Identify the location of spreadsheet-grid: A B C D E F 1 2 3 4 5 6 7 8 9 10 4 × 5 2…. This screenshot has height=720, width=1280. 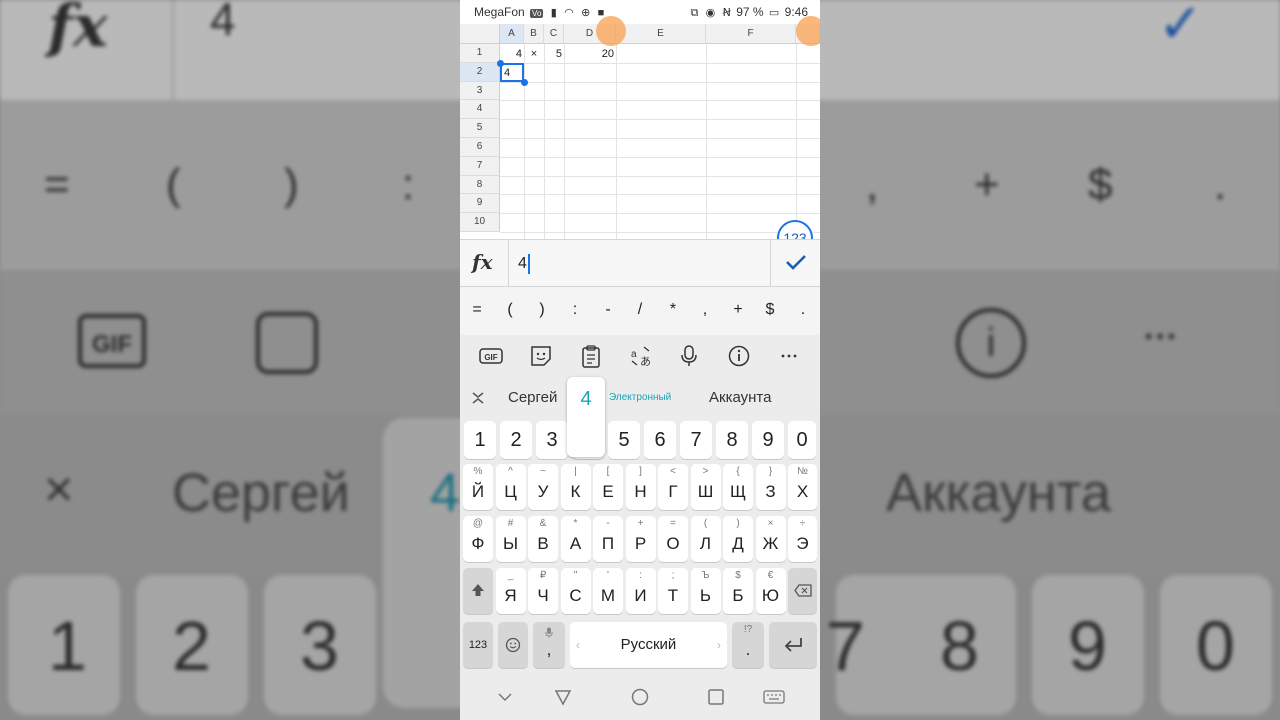
(640, 136).